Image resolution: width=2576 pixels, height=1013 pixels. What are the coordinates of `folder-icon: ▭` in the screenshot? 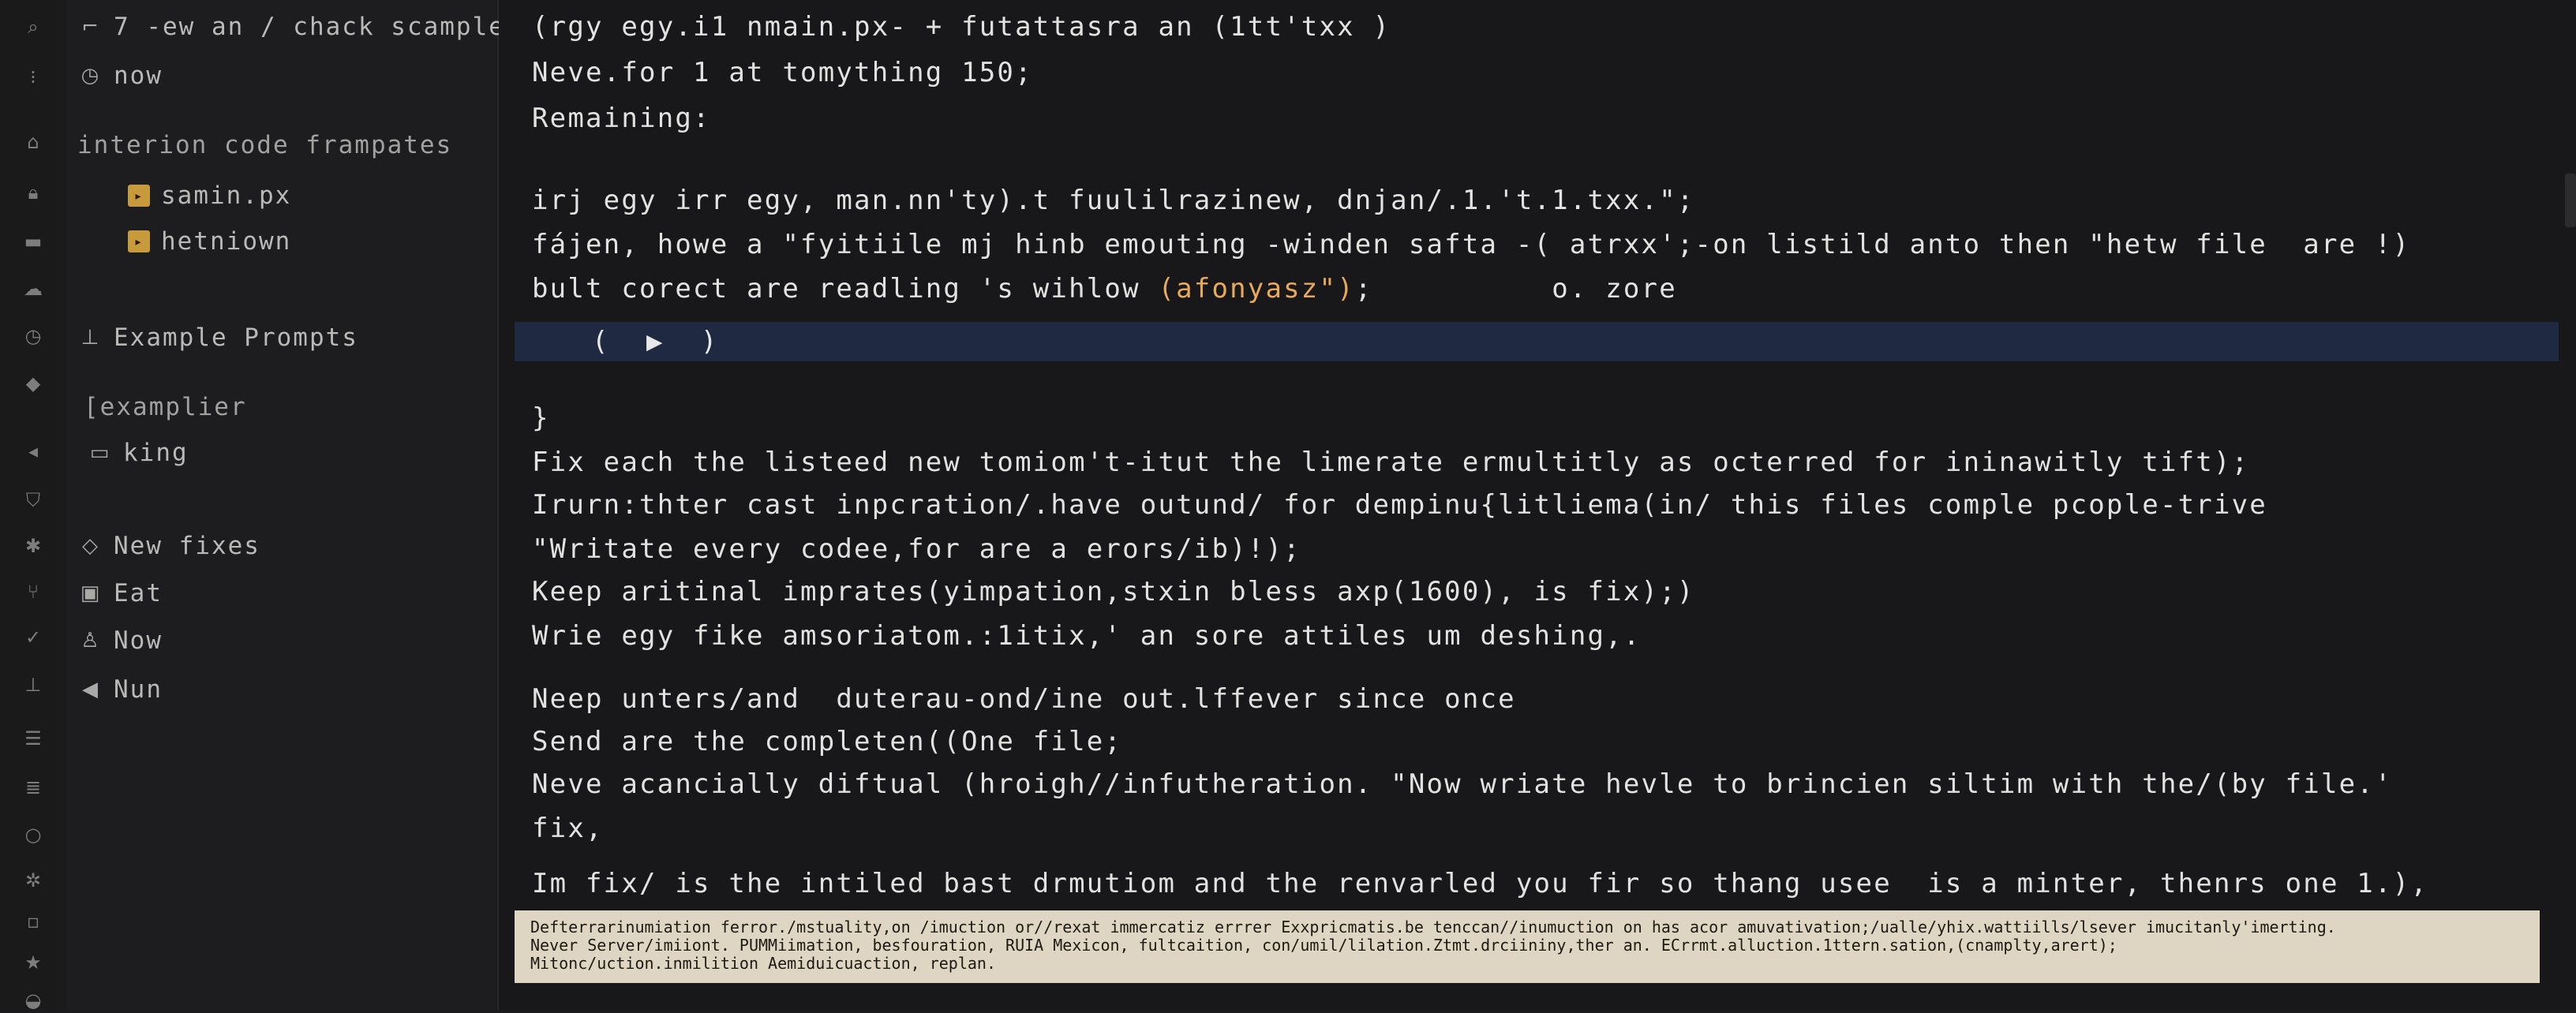 It's located at (100, 453).